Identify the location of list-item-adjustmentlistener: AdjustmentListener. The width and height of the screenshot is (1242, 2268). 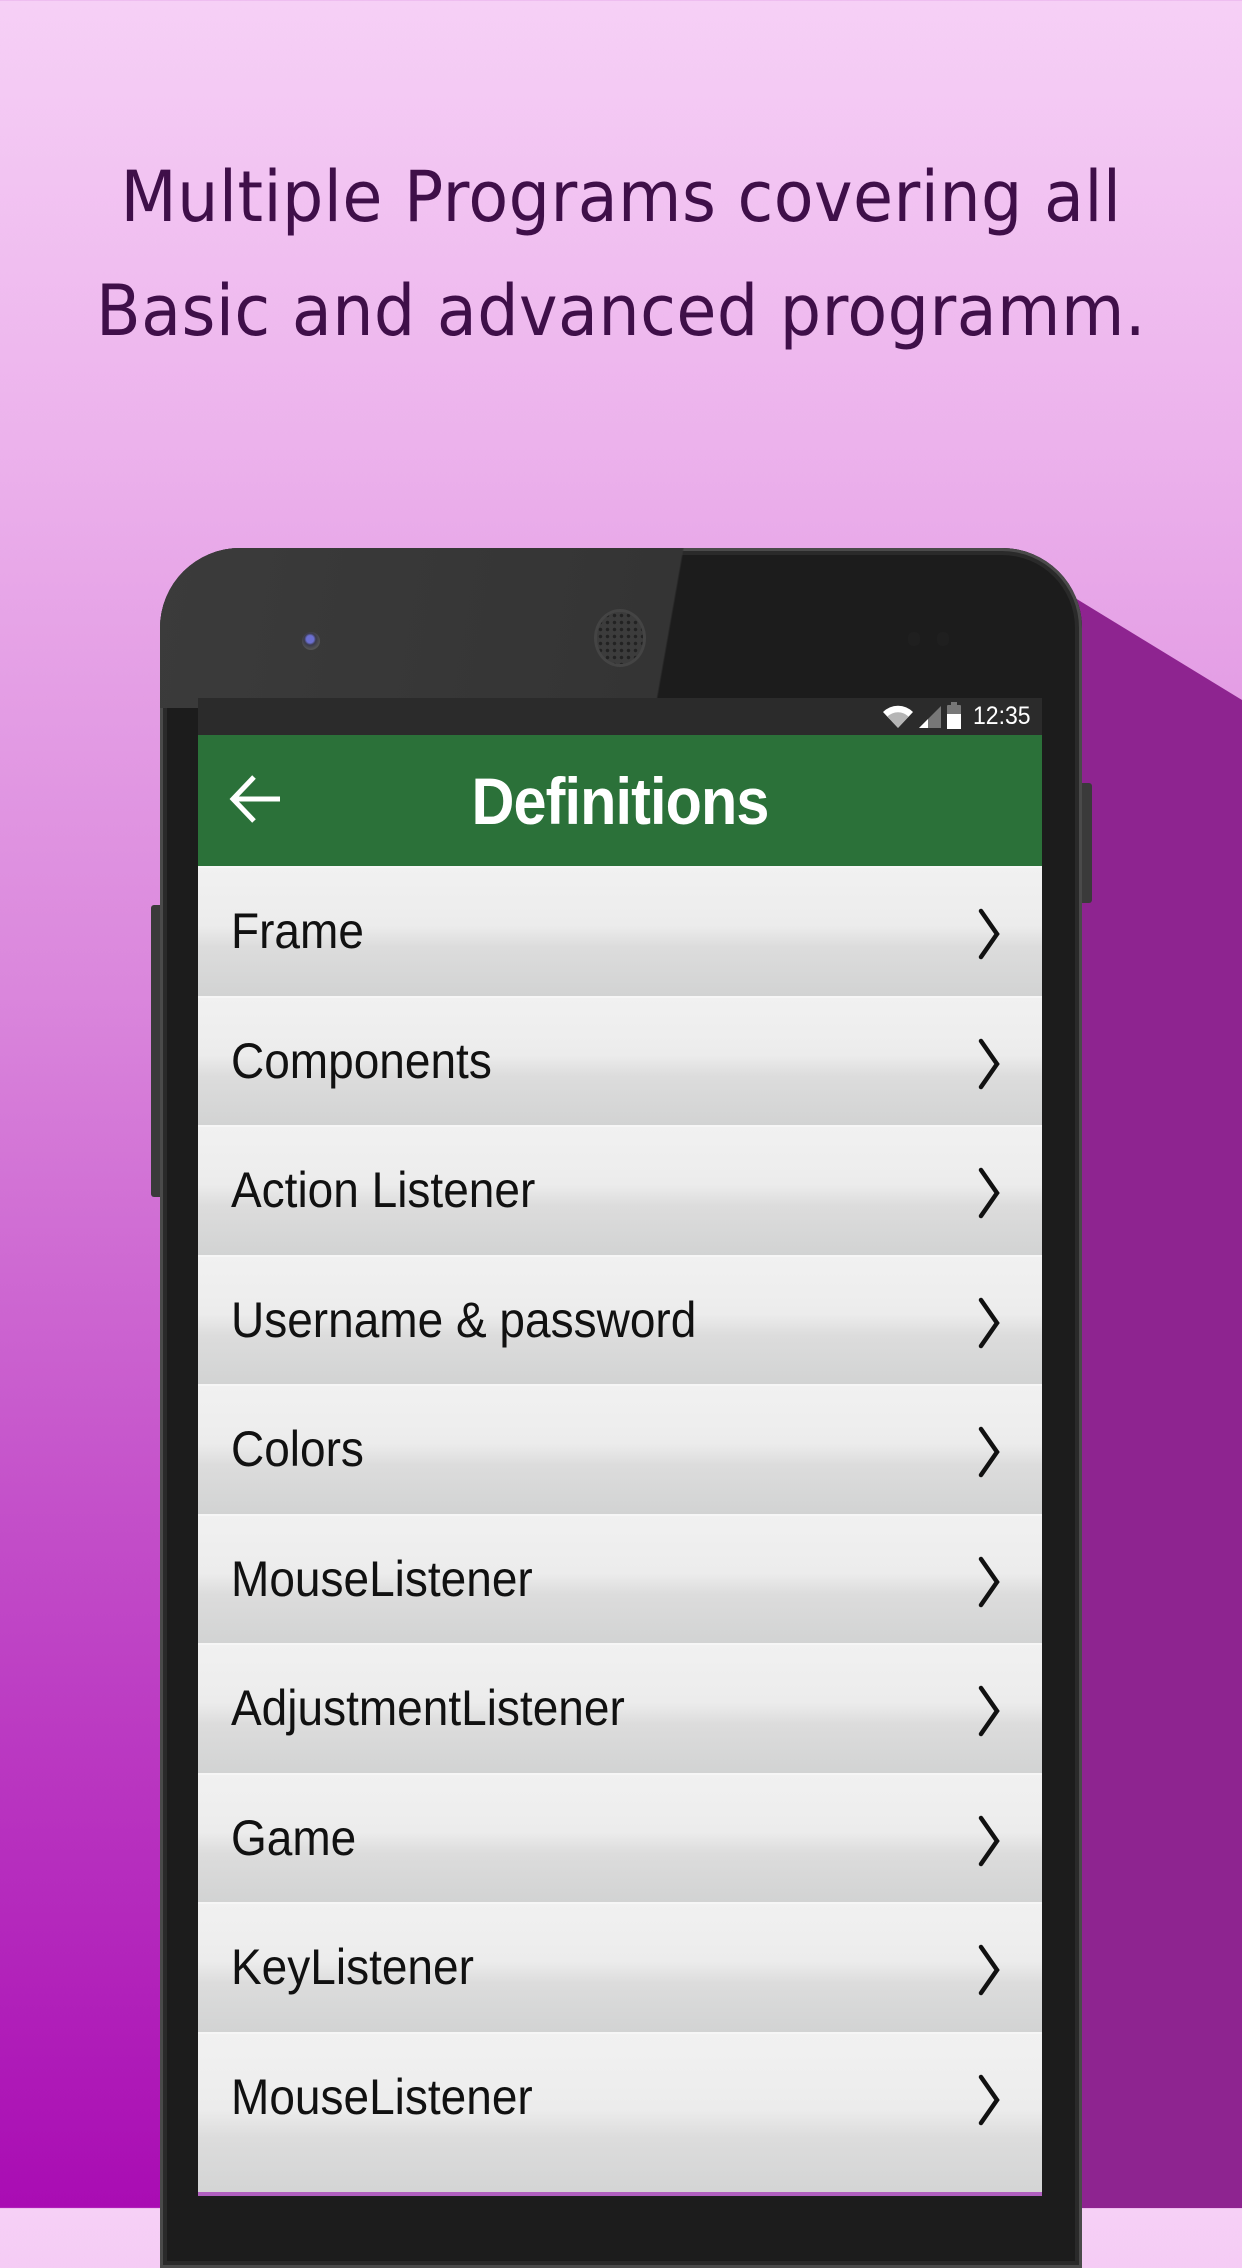
(620, 1708).